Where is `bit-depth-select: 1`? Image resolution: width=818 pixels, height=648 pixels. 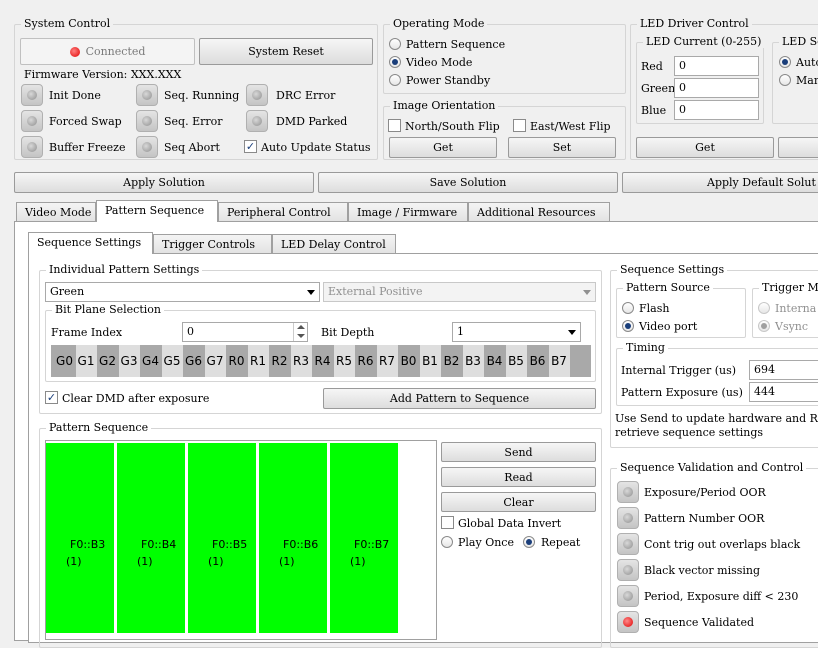
bit-depth-select: 1 is located at coordinates (516, 332).